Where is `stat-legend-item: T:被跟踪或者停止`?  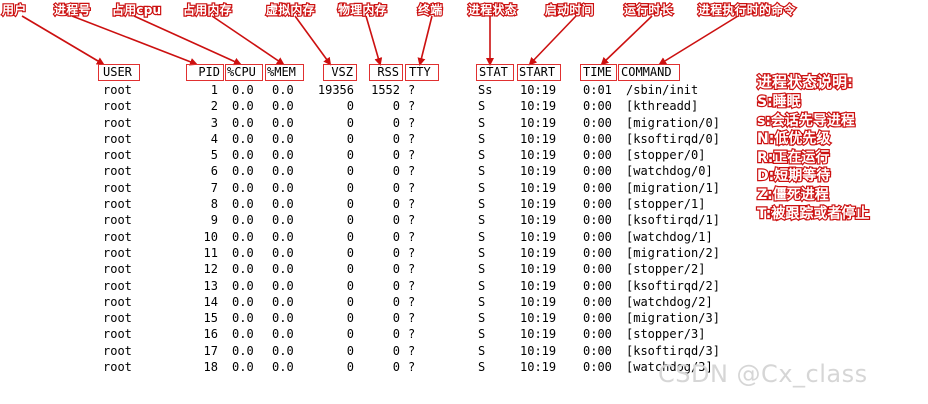
stat-legend-item: T:被跟踪或者停止 is located at coordinates (813, 213).